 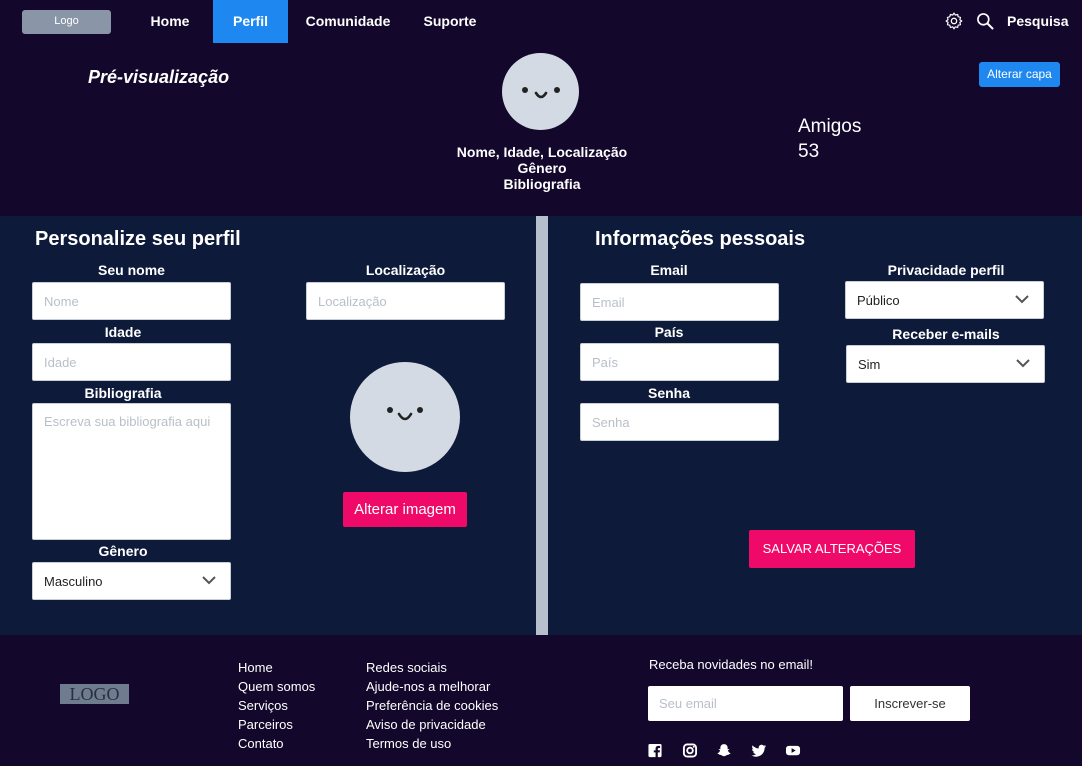 I want to click on location-label: Localização, so click(x=405, y=270).